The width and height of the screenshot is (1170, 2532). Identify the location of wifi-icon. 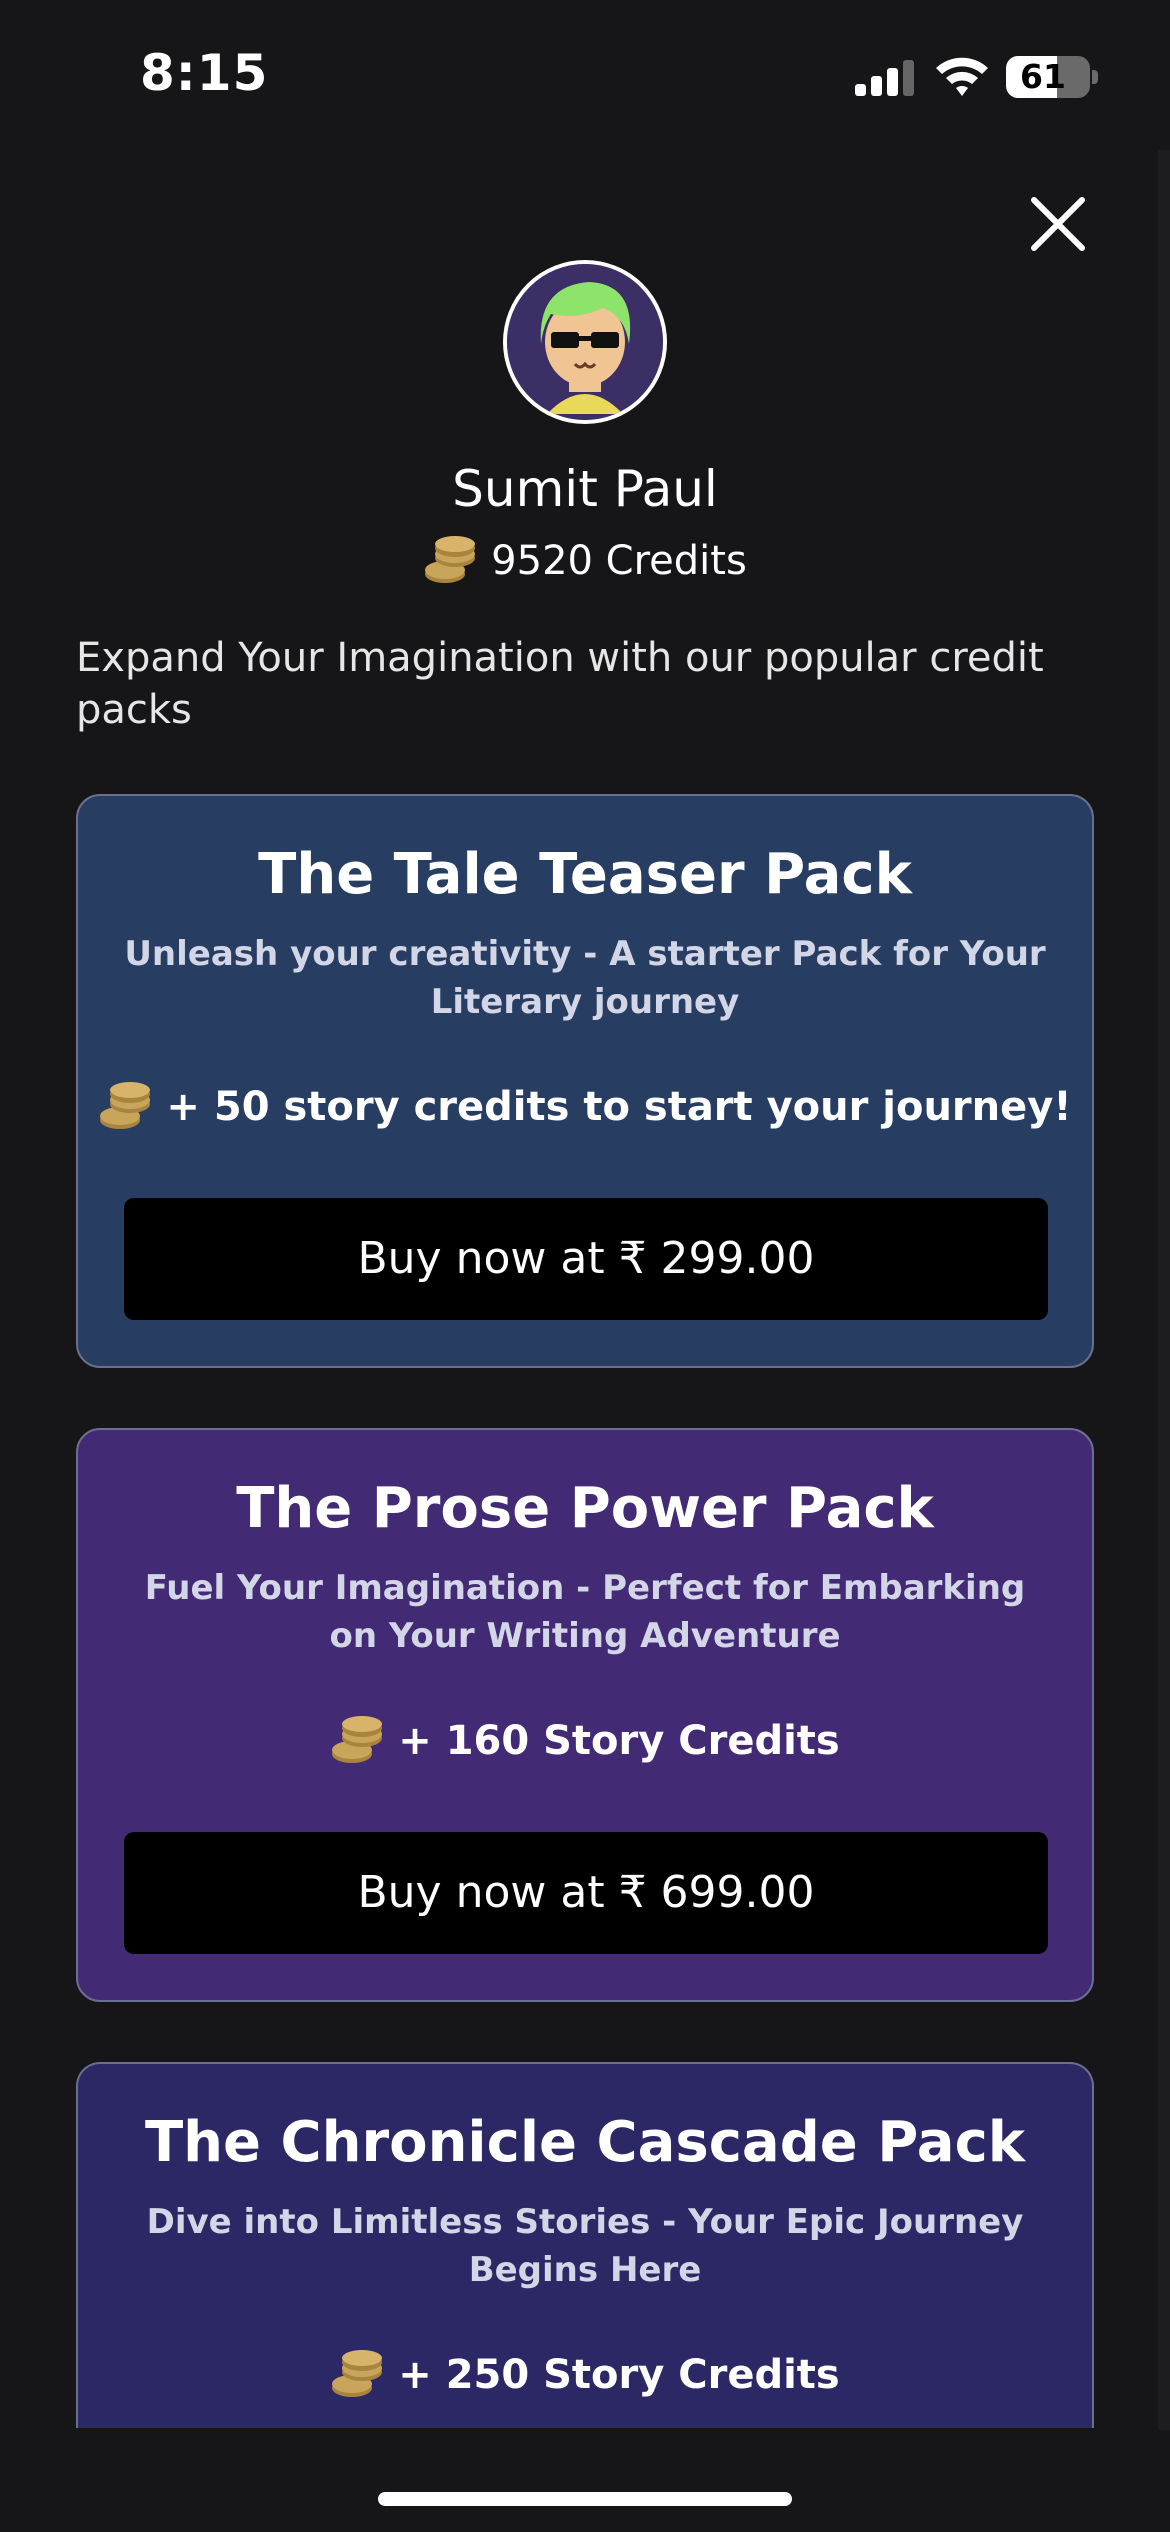
(962, 76).